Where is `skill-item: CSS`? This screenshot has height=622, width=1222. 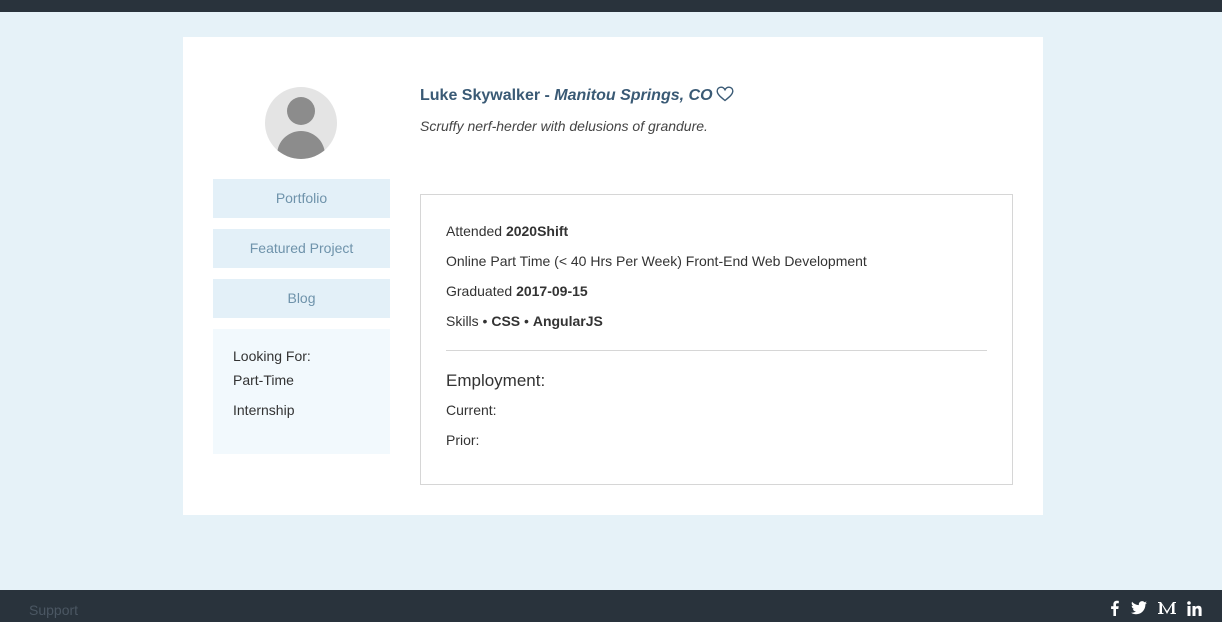
skill-item: CSS is located at coordinates (506, 321).